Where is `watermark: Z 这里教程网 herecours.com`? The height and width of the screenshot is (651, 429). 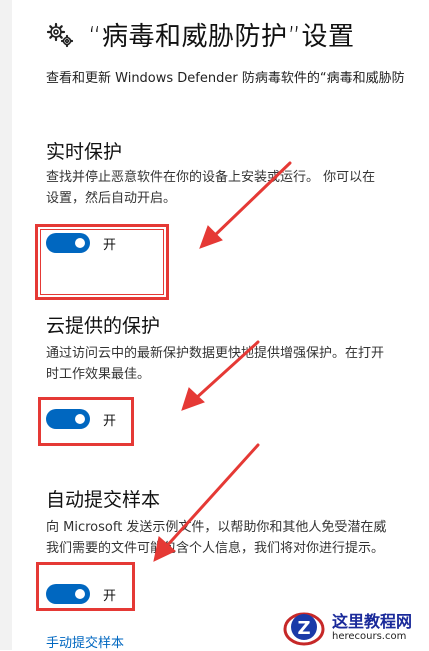 watermark: Z 这里教程网 herecours.com is located at coordinates (355, 627).